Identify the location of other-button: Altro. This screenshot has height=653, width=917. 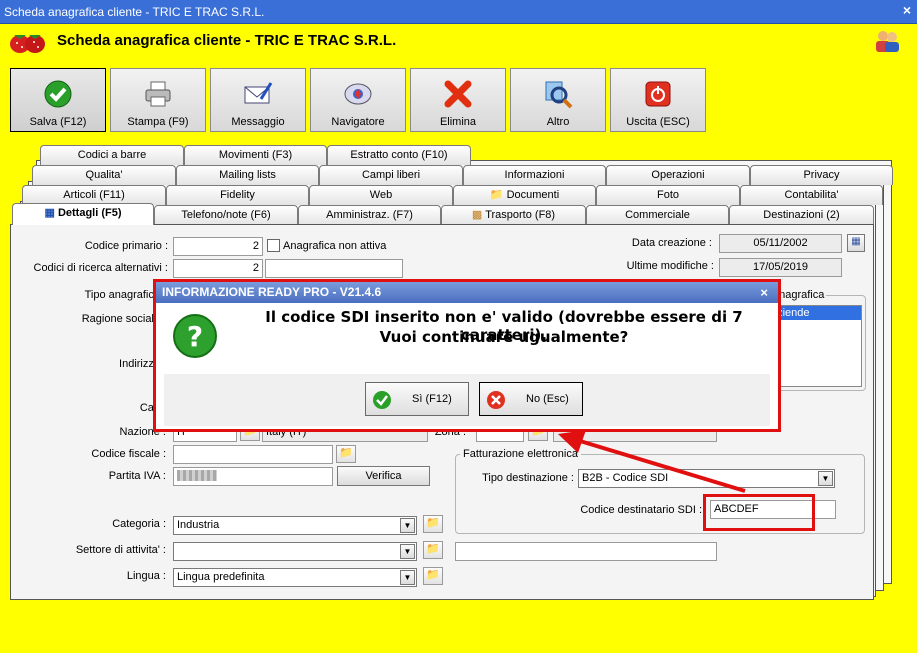
(558, 100).